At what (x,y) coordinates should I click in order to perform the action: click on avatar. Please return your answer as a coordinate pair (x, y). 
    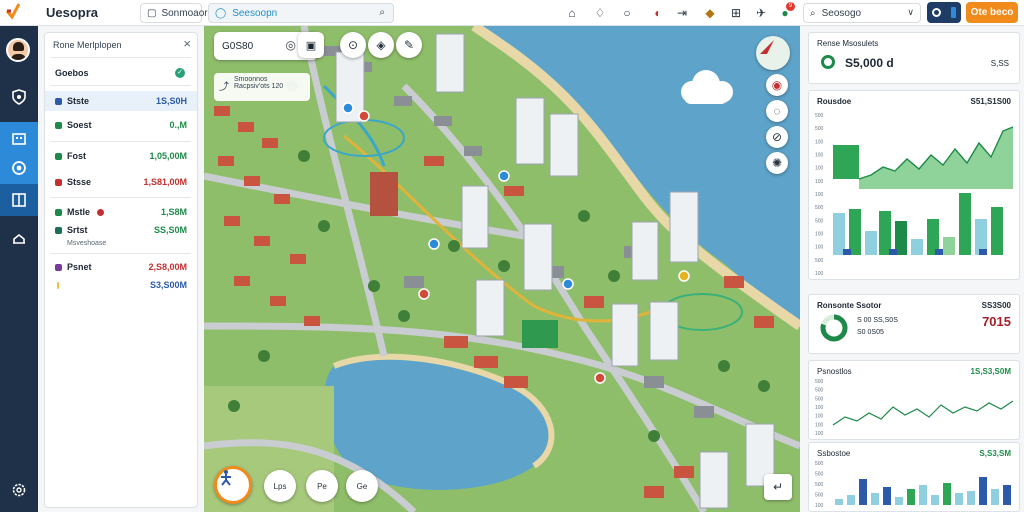
    Looking at the image, I should click on (18, 50).